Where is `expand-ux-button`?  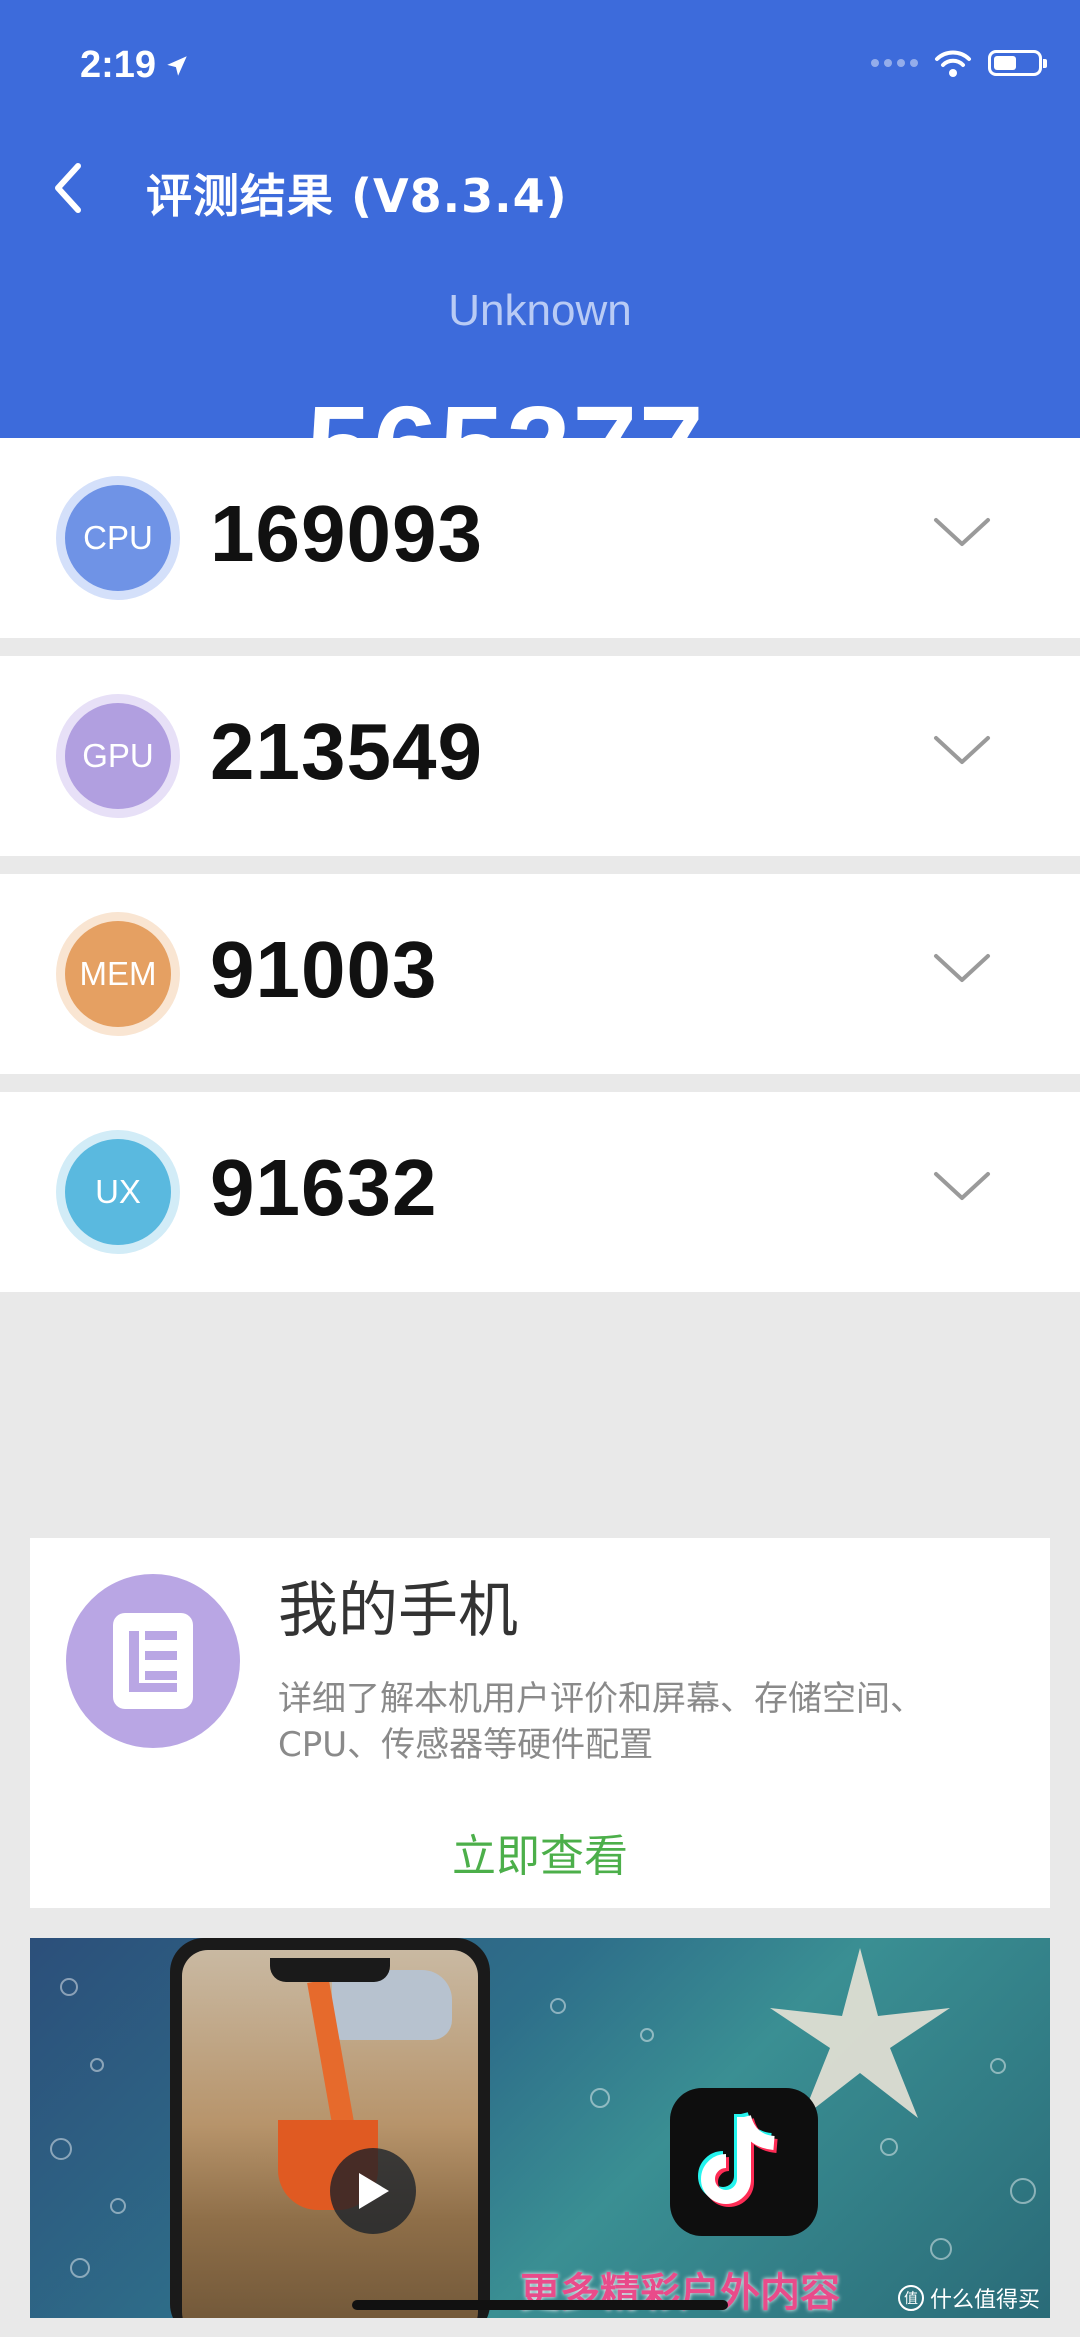 expand-ux-button is located at coordinates (962, 1186).